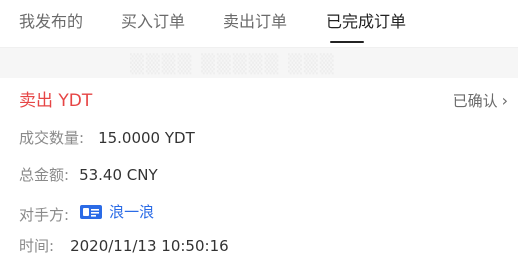  I want to click on quantity-value: 15.0000 YDT, so click(146, 138).